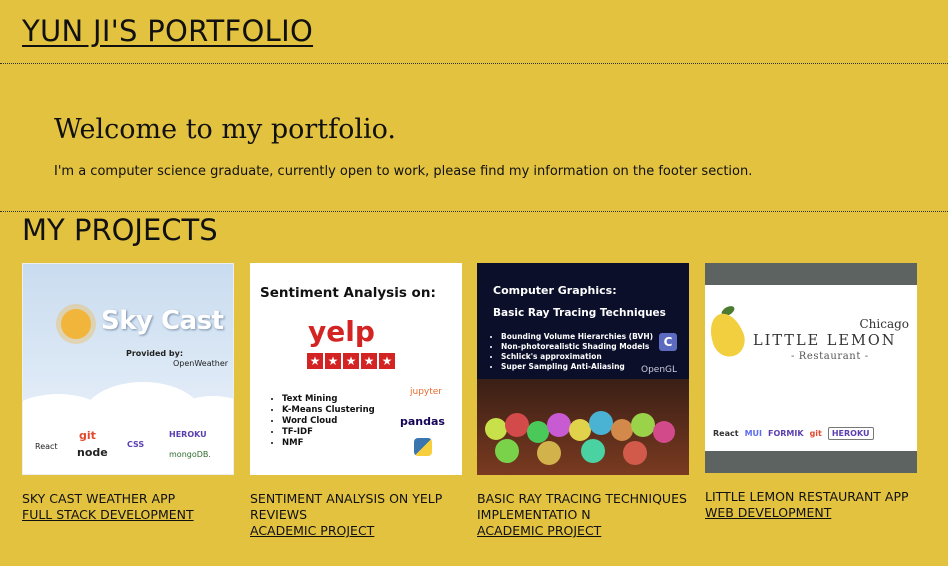 The height and width of the screenshot is (566, 948). What do you see at coordinates (727, 335) in the screenshot?
I see `lemon-icon` at bounding box center [727, 335].